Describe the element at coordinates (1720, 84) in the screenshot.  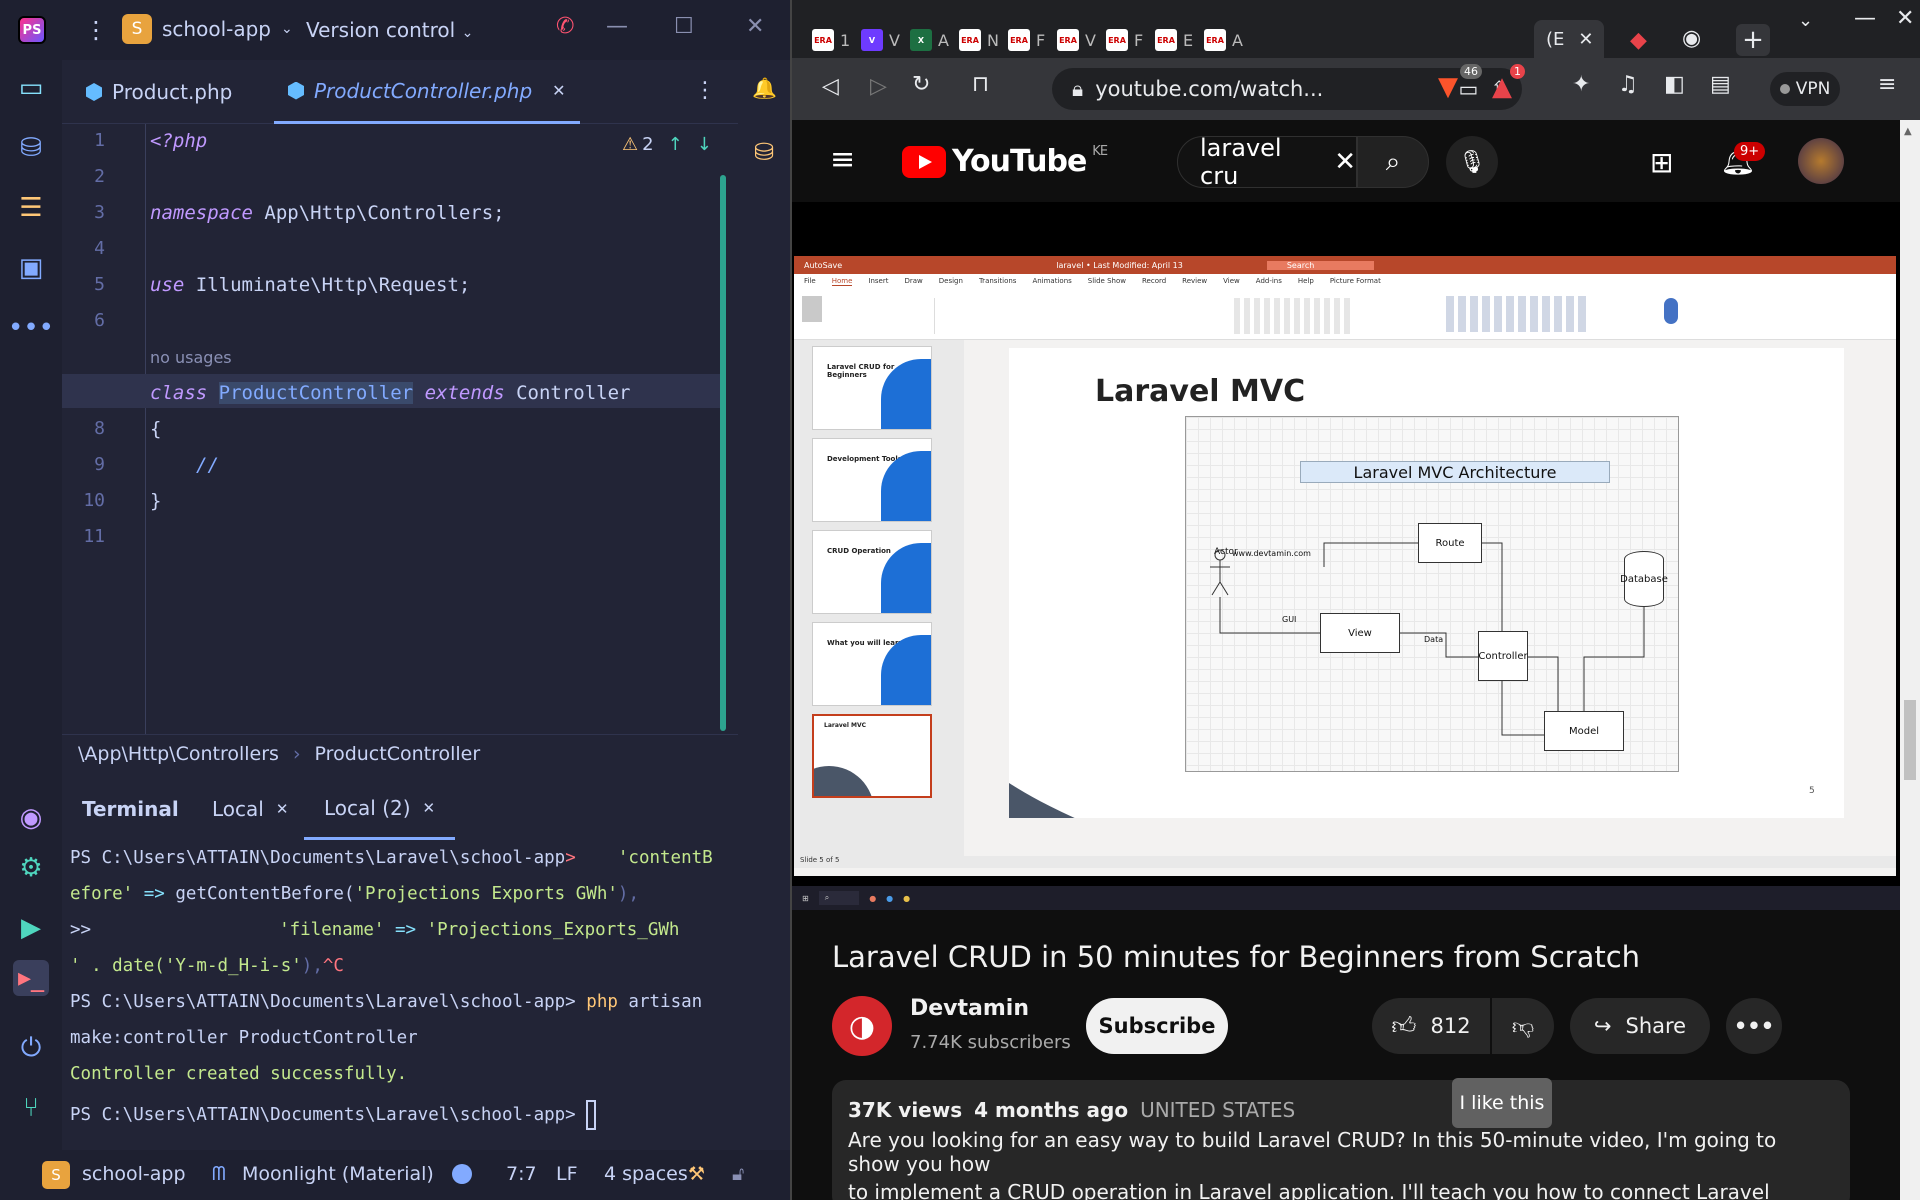
I see `wallet-icon: ▤` at that location.